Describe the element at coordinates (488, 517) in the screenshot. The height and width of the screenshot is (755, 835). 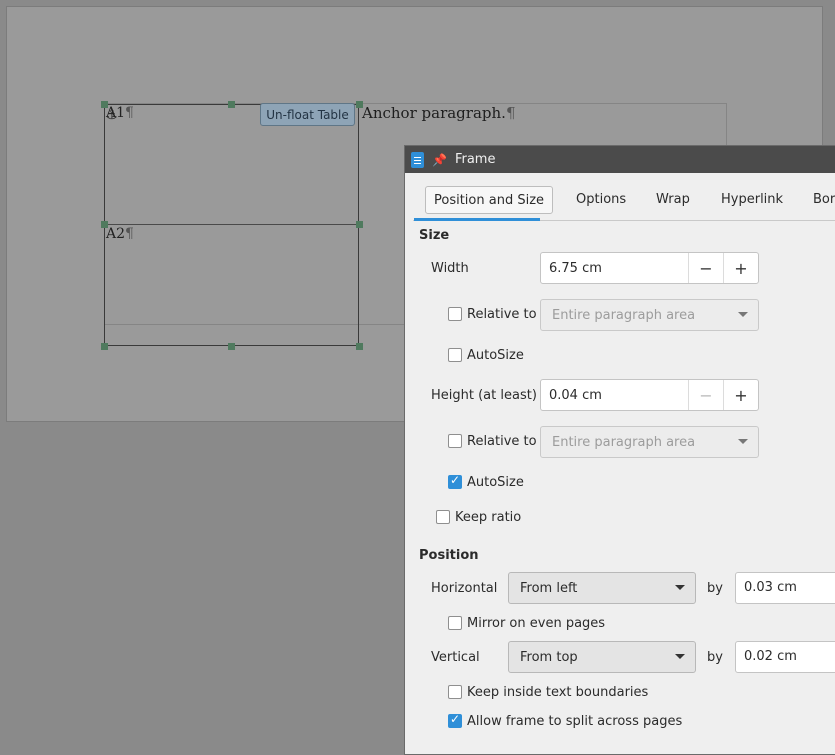
I see `keep-ratio-label: Keep ratio` at that location.